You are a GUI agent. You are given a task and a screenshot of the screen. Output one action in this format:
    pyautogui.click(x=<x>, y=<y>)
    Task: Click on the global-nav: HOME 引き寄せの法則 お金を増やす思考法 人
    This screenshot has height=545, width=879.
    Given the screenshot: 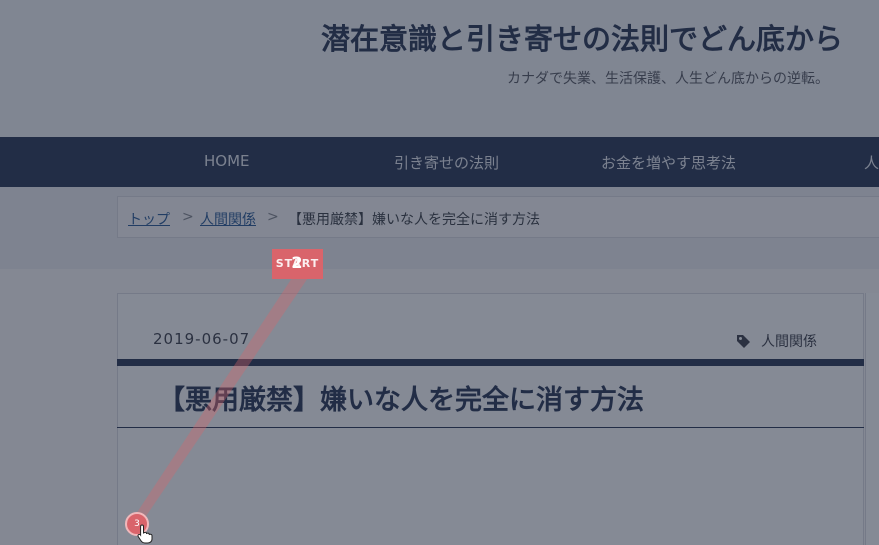 What is the action you would take?
    pyautogui.click(x=439, y=162)
    